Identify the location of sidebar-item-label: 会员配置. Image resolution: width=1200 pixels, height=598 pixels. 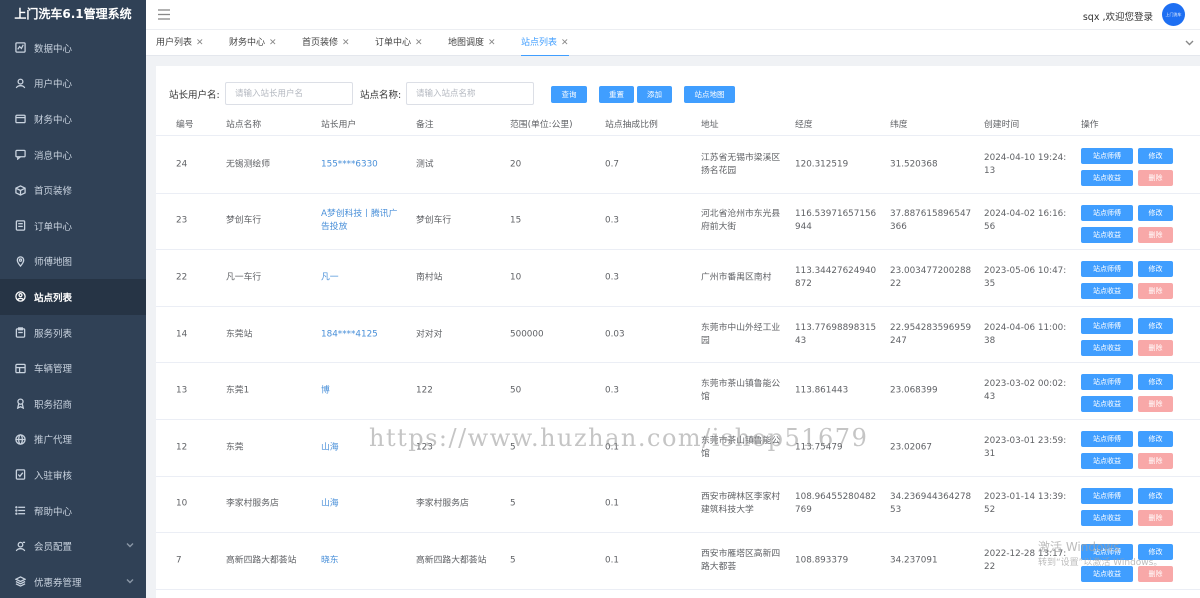
(53, 548).